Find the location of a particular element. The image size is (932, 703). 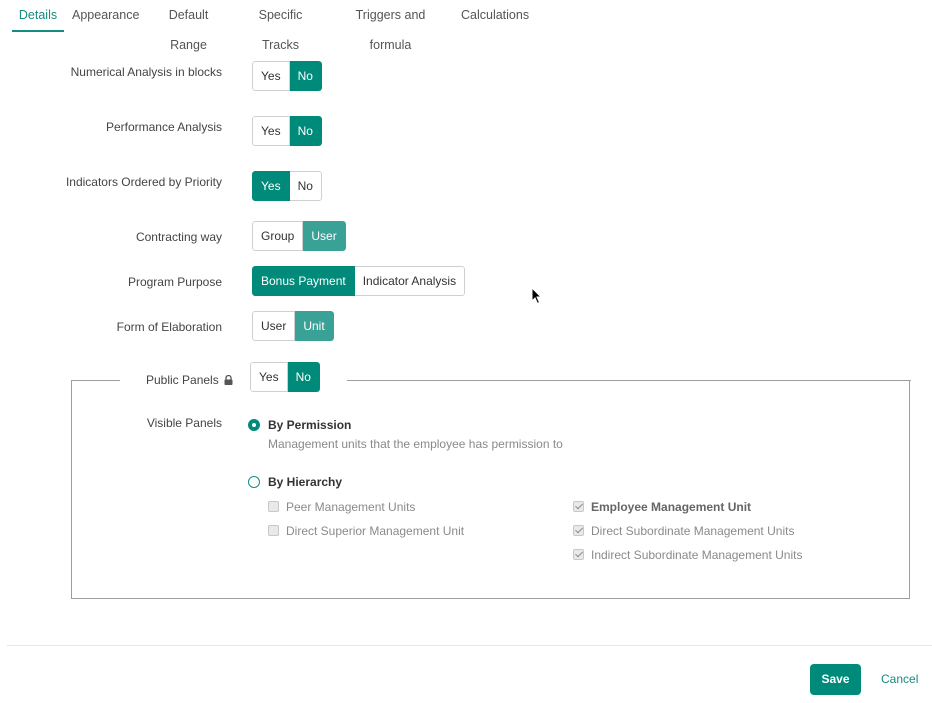

tab-default-range: Default Range is located at coordinates (188, 26).